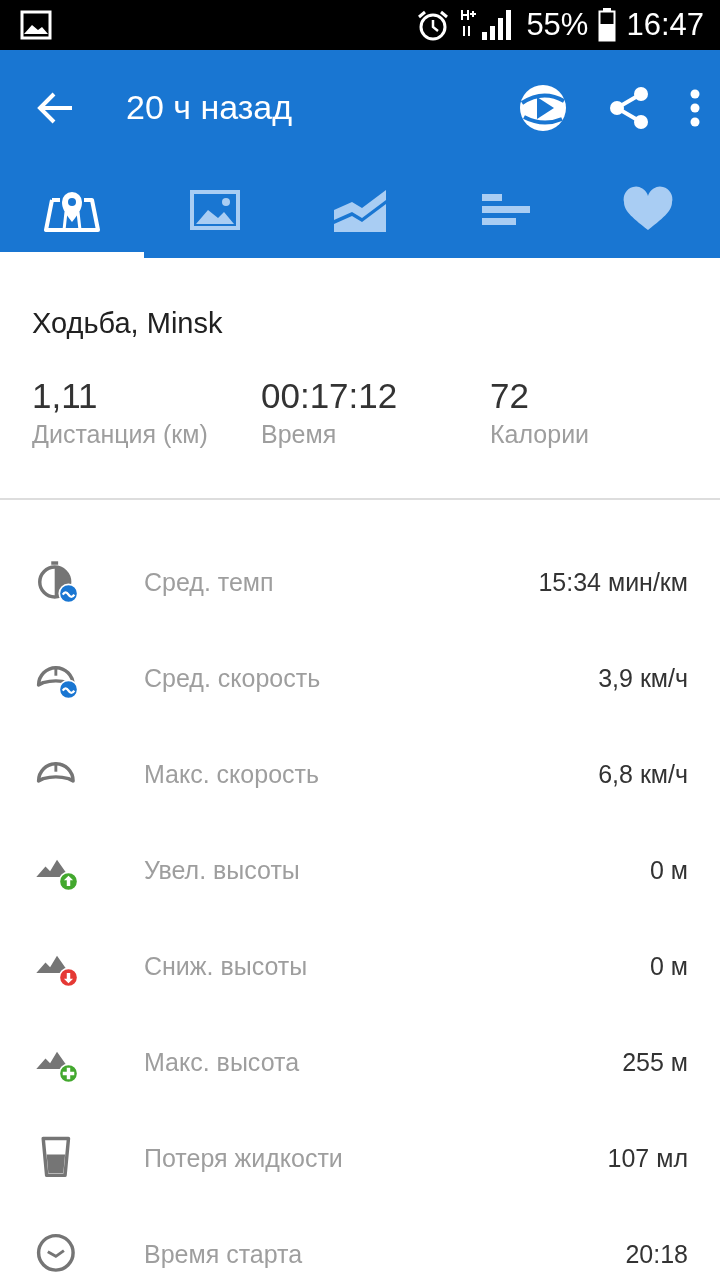 This screenshot has width=720, height=1280. I want to click on bar-list-icon, so click(506, 209).